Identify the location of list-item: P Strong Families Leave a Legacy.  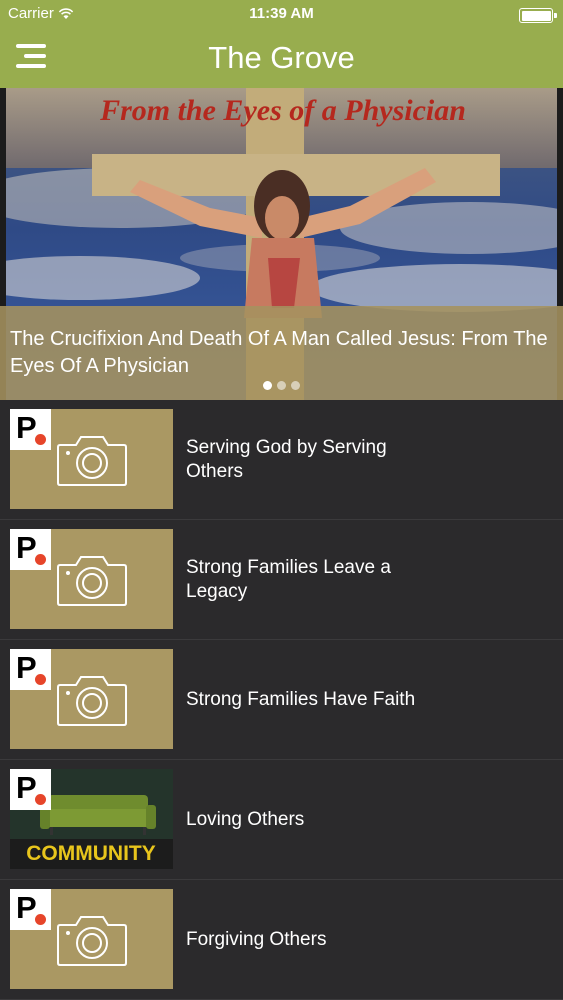
(281, 580).